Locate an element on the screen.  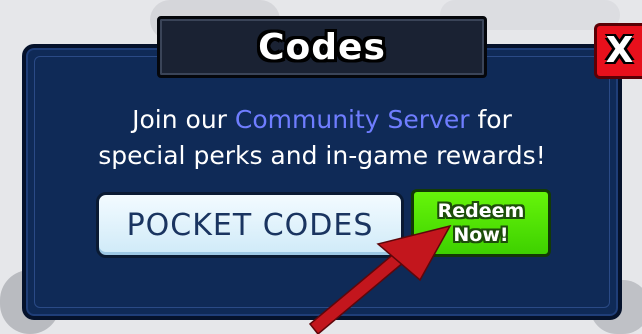
pocket-codes-label: POCKET CODES is located at coordinates (250, 225).